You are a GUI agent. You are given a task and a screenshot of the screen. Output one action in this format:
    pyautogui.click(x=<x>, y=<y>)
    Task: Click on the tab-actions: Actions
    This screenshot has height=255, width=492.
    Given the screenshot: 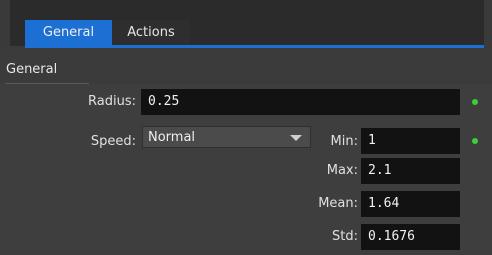 What is the action you would take?
    pyautogui.click(x=151, y=32)
    